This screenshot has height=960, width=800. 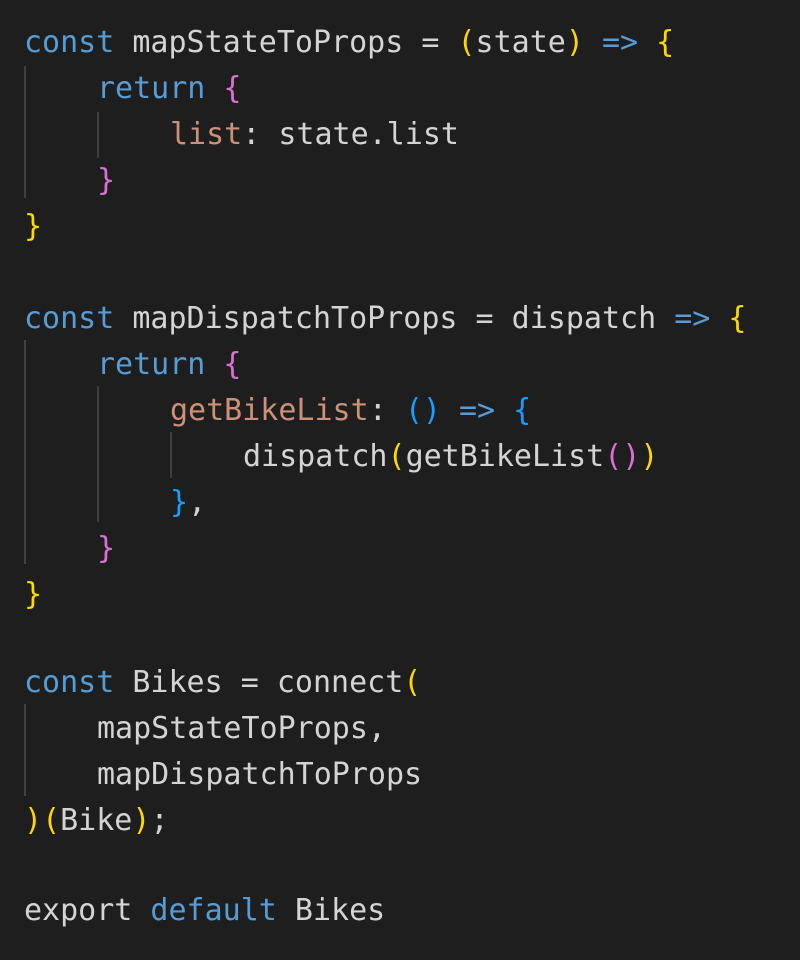 I want to click on code-line-13: }, so click(x=33, y=595).